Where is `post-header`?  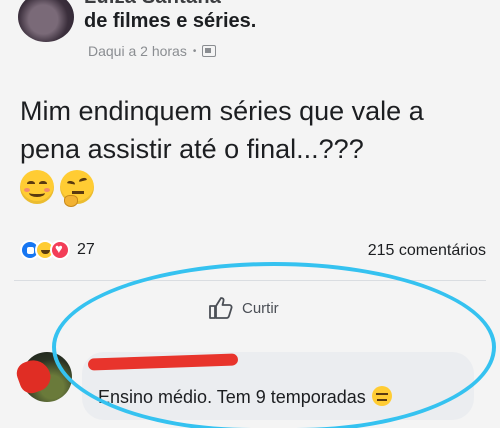 post-header is located at coordinates (250, 4).